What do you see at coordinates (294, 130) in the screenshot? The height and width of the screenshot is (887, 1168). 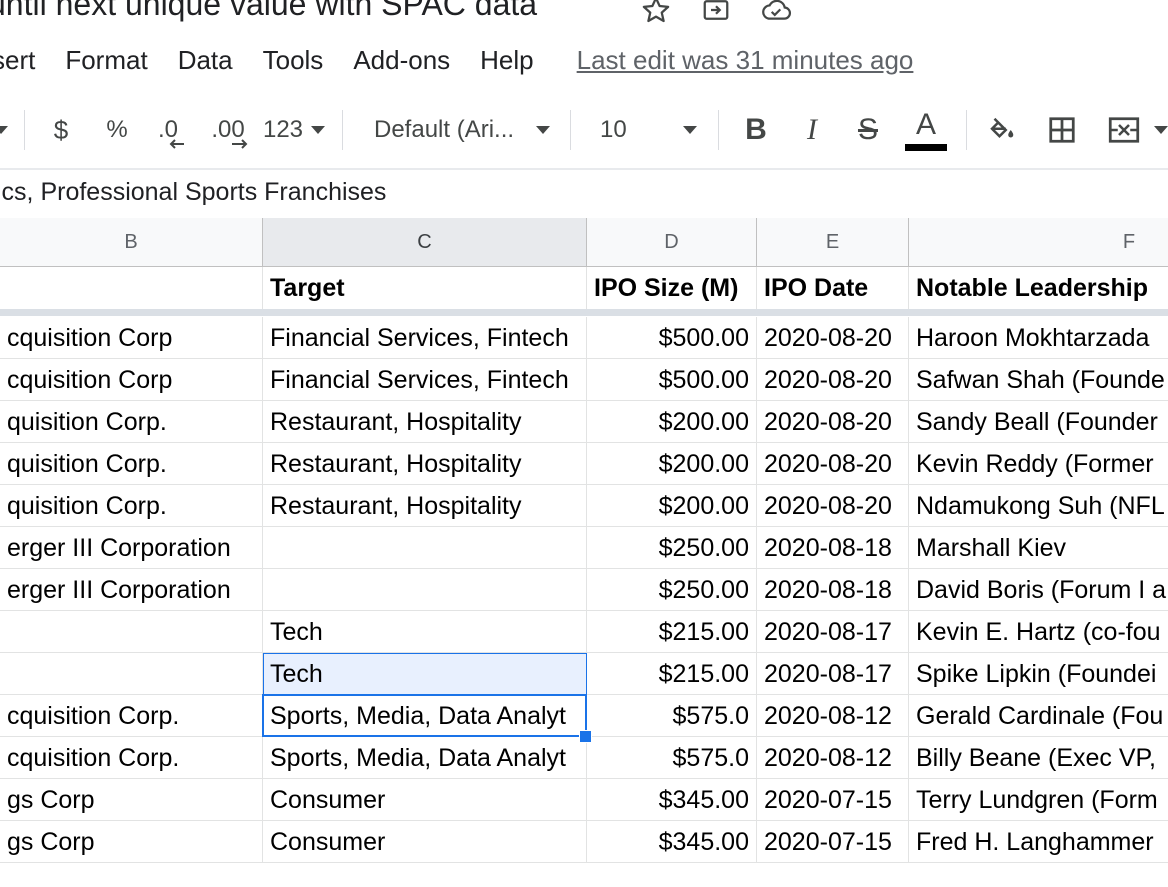 I see `more-formats-dropdown: 123` at bounding box center [294, 130].